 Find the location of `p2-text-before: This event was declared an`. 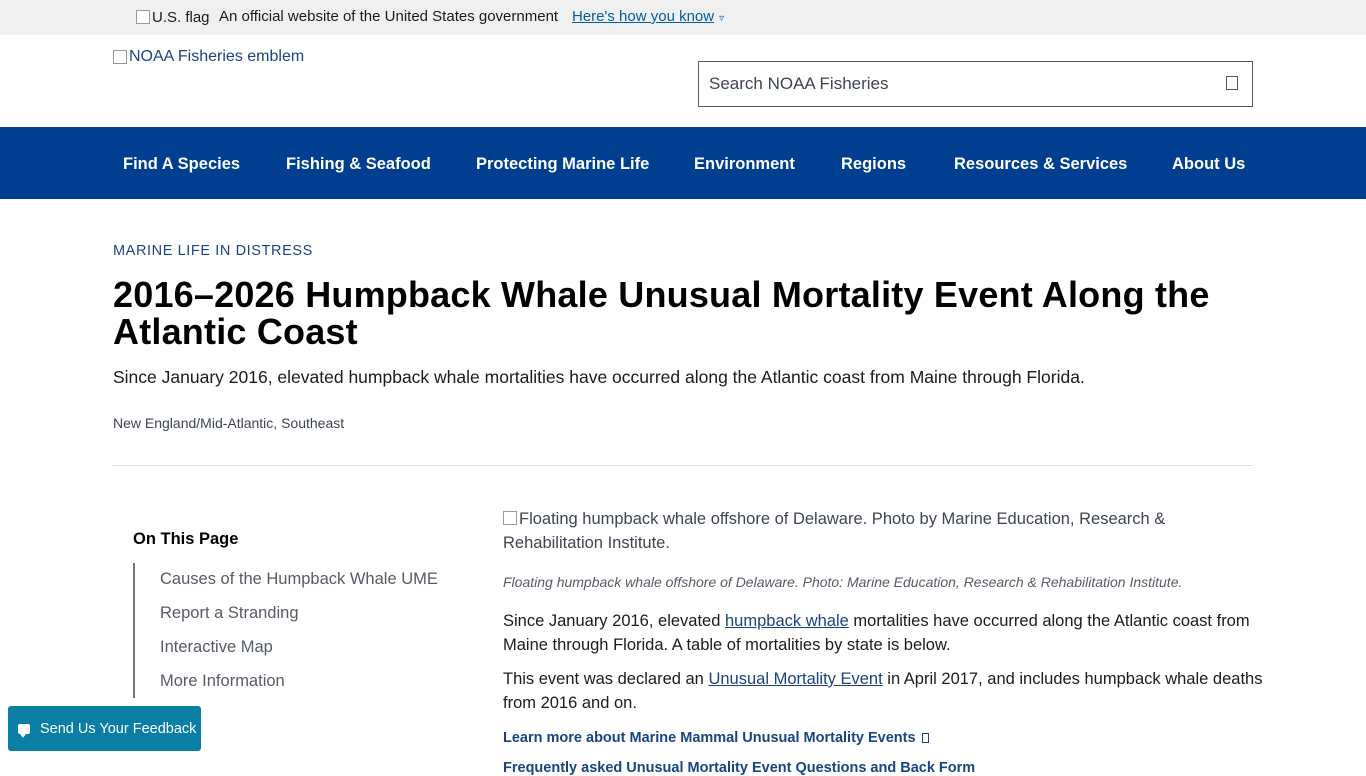

p2-text-before: This event was declared an is located at coordinates (606, 679).